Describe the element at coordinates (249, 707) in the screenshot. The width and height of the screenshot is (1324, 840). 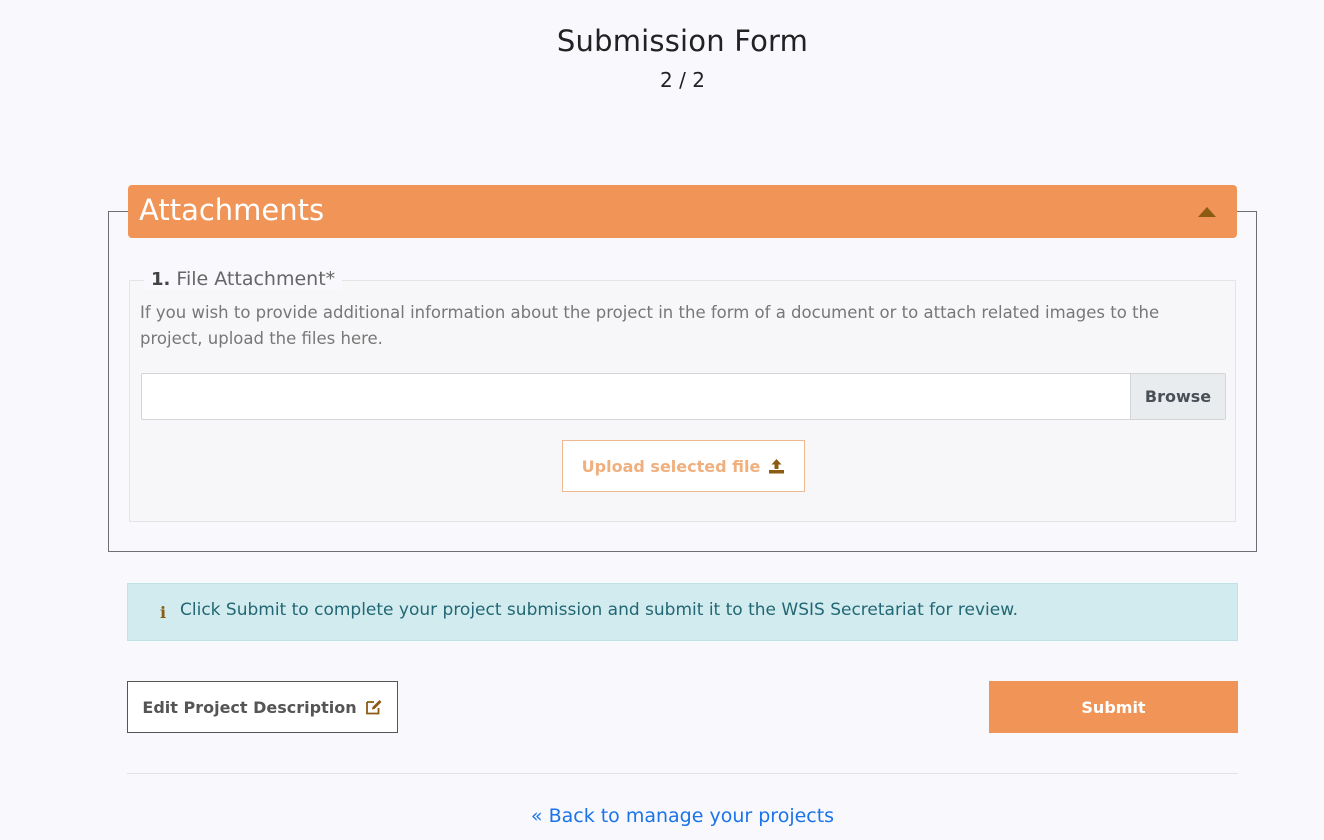
I see `edit-button-label: Edit Project Description` at that location.